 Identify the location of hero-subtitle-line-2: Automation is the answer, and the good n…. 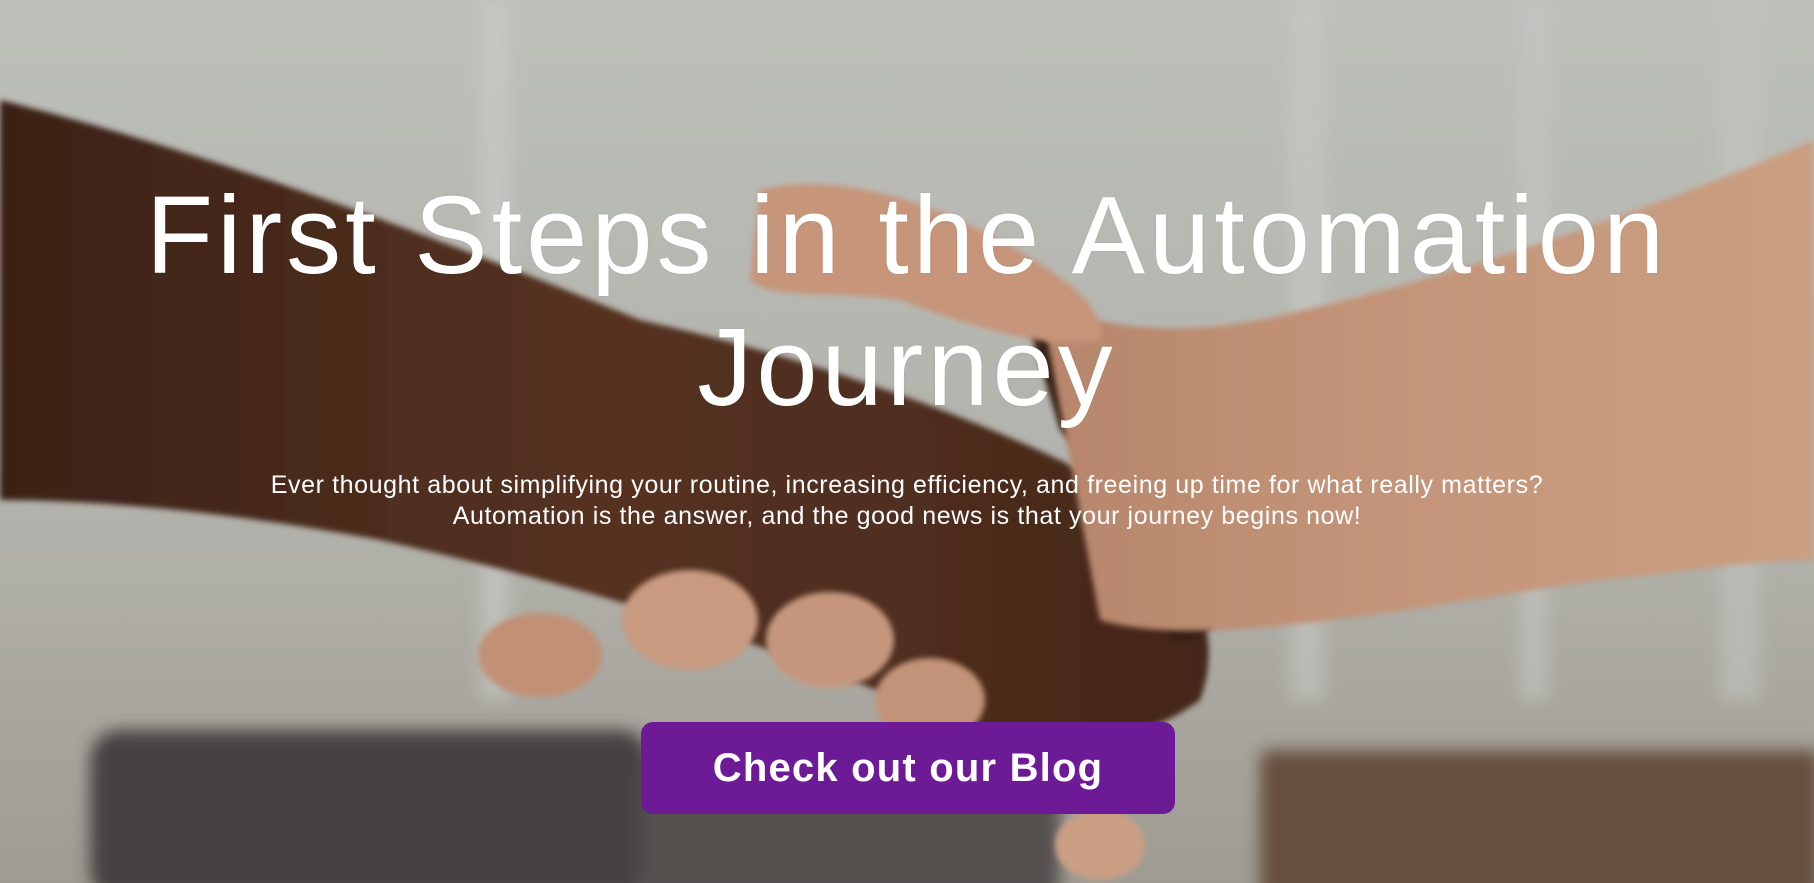
(907, 516).